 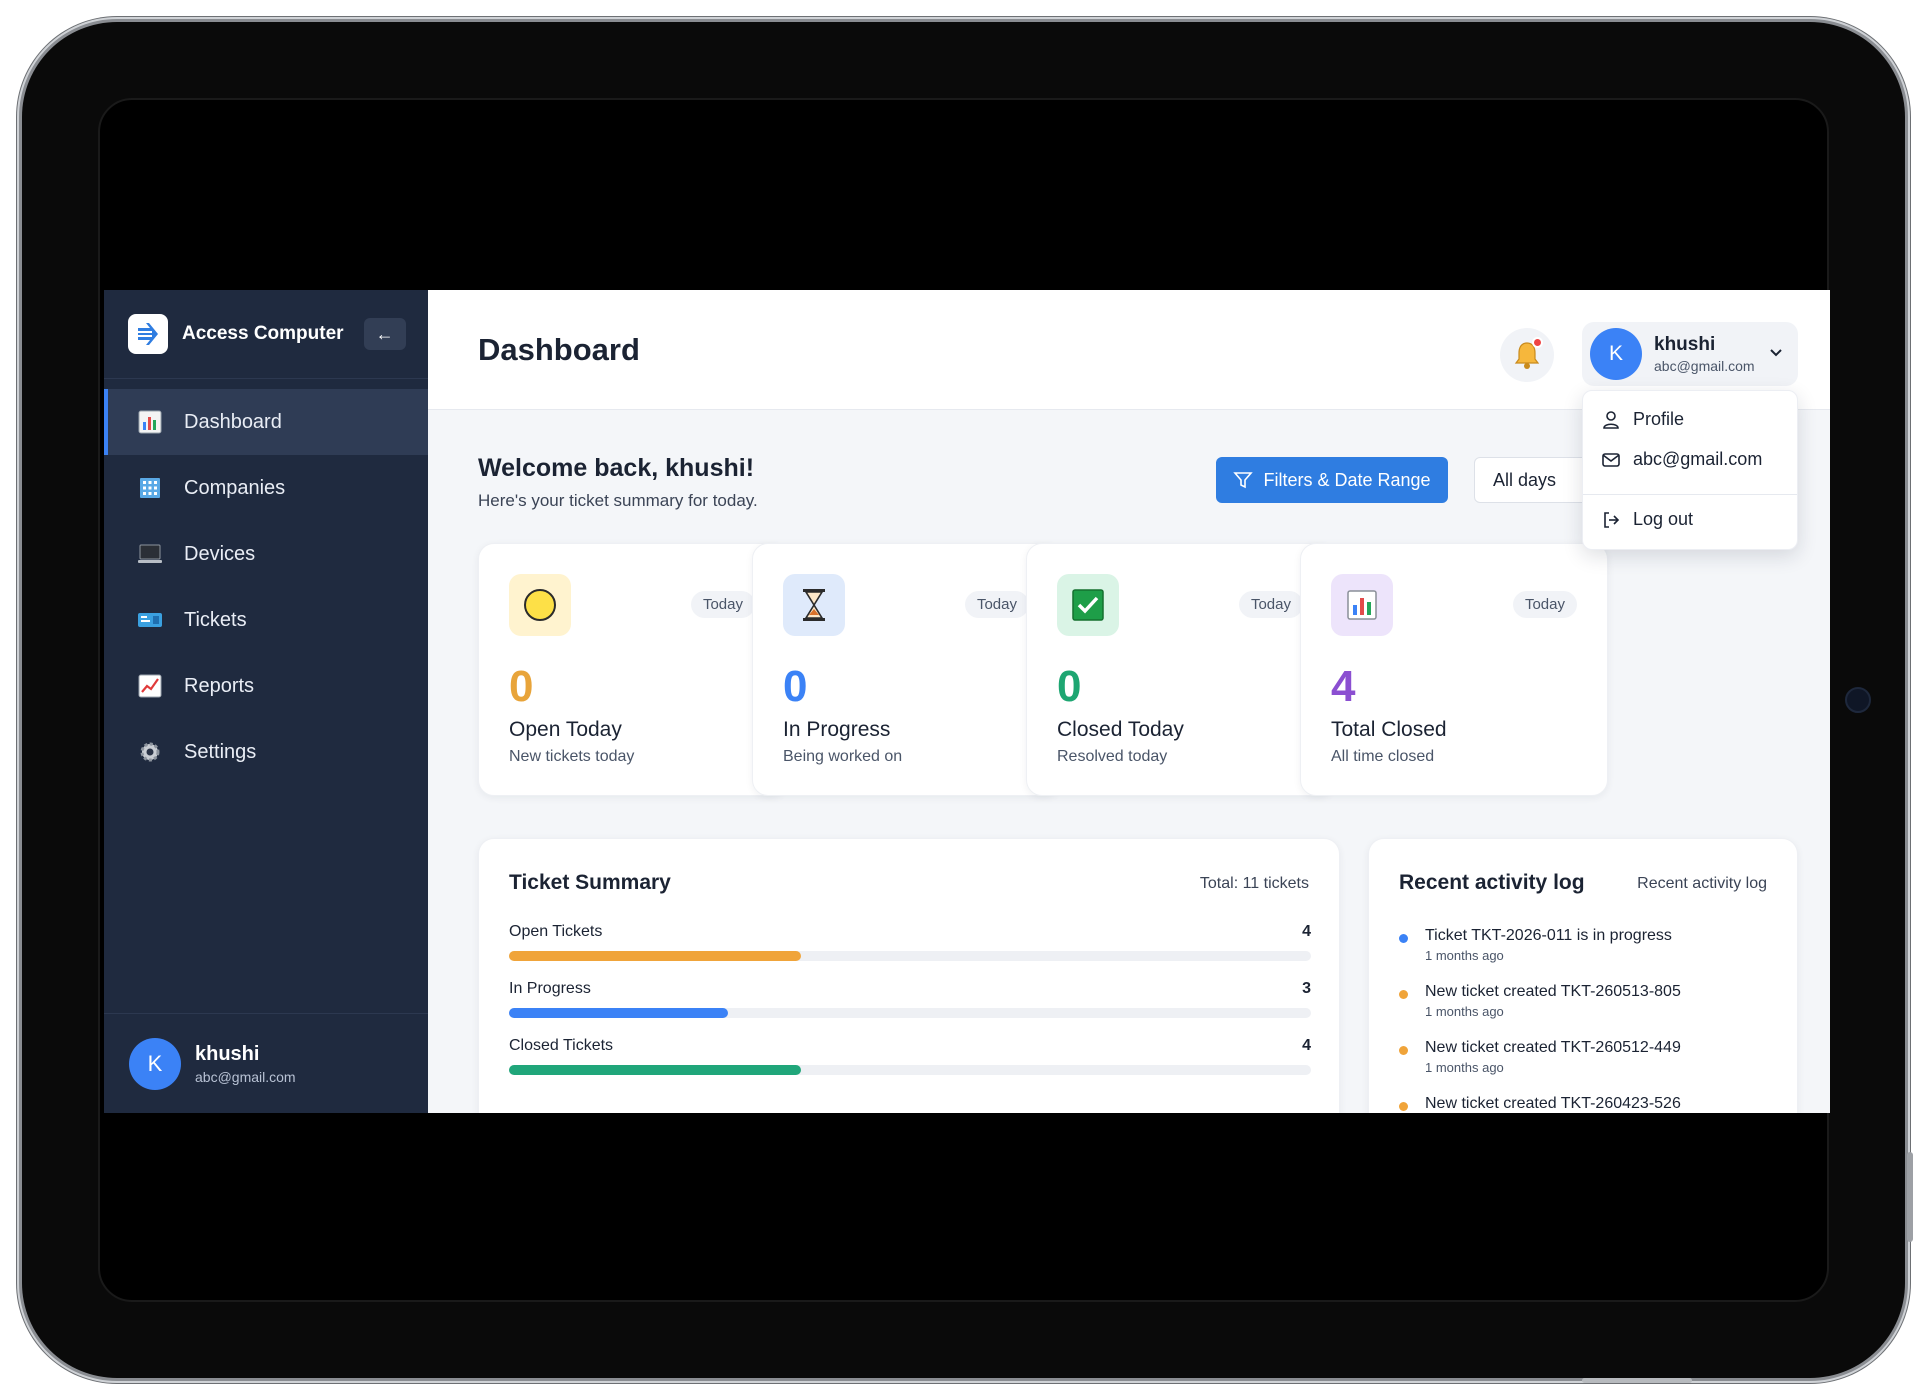 What do you see at coordinates (1548, 935) in the screenshot?
I see `activity-text: Ticket TKT-2026-011 is in progress` at bounding box center [1548, 935].